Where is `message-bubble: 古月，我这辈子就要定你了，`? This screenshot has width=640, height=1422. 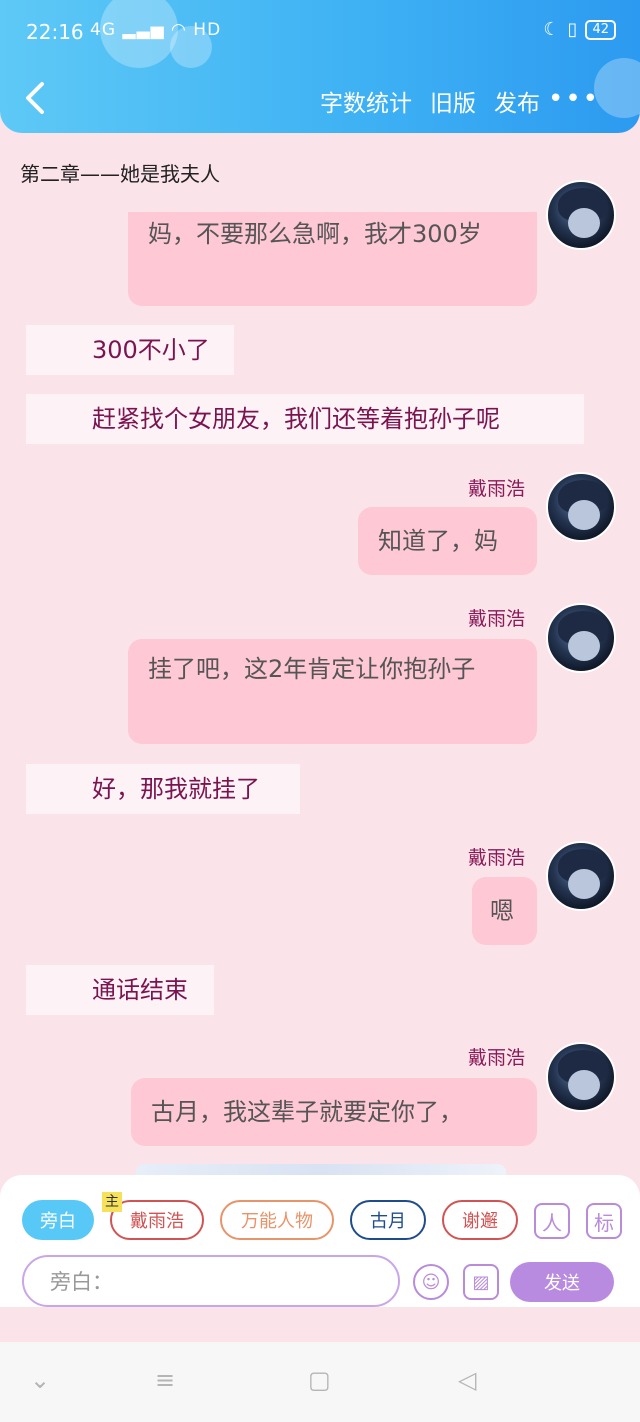
message-bubble: 古月，我这辈子就要定你了， is located at coordinates (334, 1112).